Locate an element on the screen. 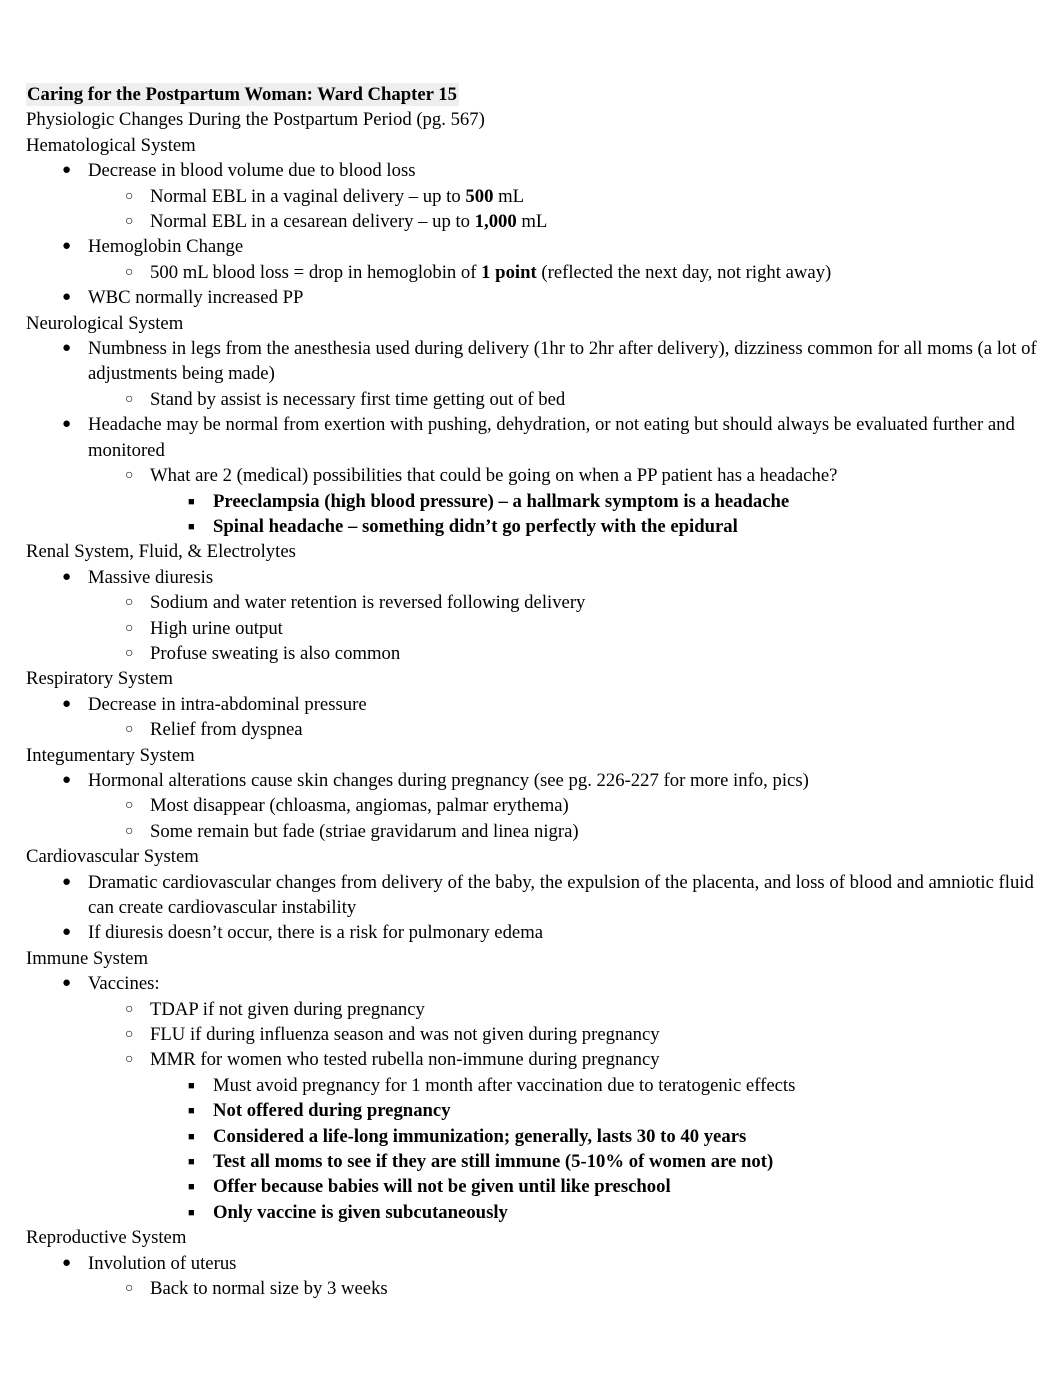 Image resolution: width=1062 pixels, height=1377 pixels. list-item: ● Involution of uterus is located at coordinates (531, 1263).